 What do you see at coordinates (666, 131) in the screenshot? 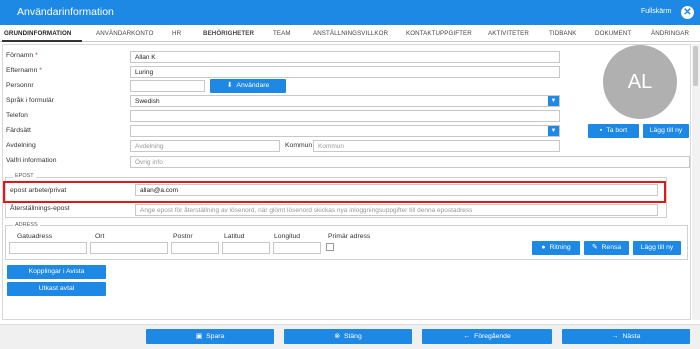
I see `lagg-till-avatar-button: Lägg till ny` at bounding box center [666, 131].